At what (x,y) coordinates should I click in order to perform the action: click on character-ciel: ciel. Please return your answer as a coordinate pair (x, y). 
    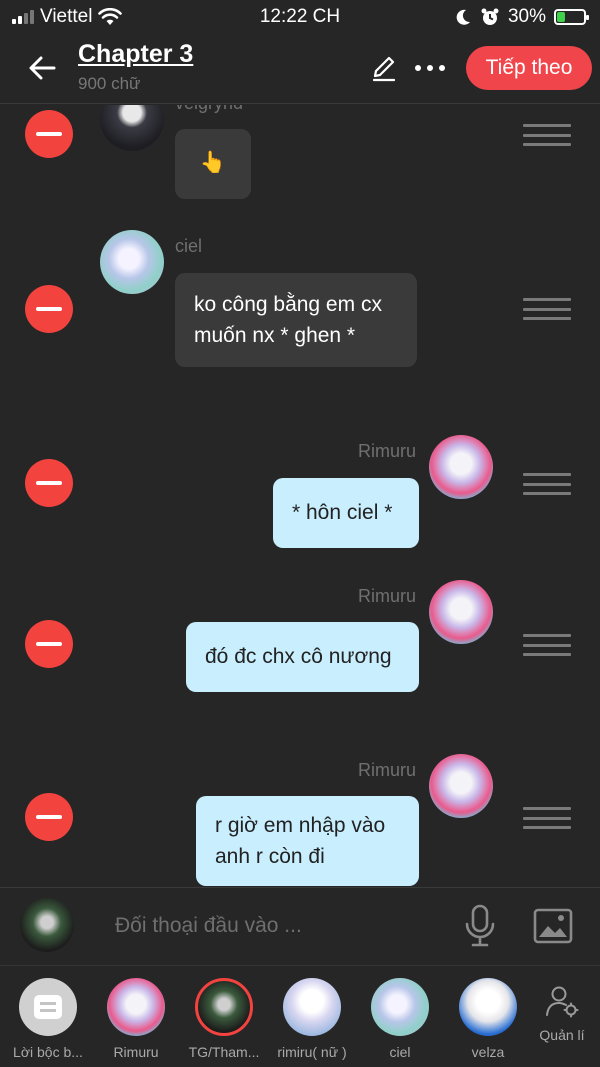
    Looking at the image, I should click on (400, 1019).